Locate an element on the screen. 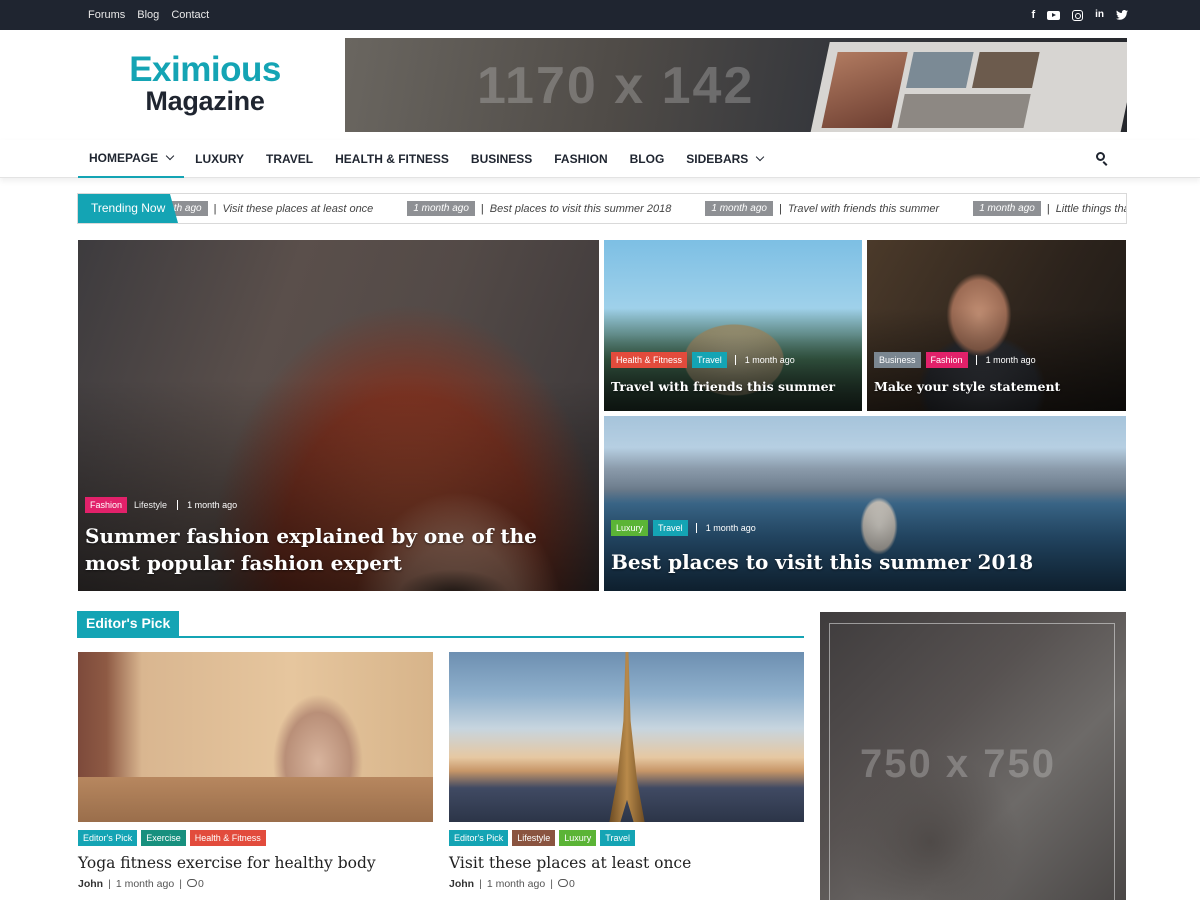 The height and width of the screenshot is (900, 1200). facebook-icon: f is located at coordinates (1033, 15).